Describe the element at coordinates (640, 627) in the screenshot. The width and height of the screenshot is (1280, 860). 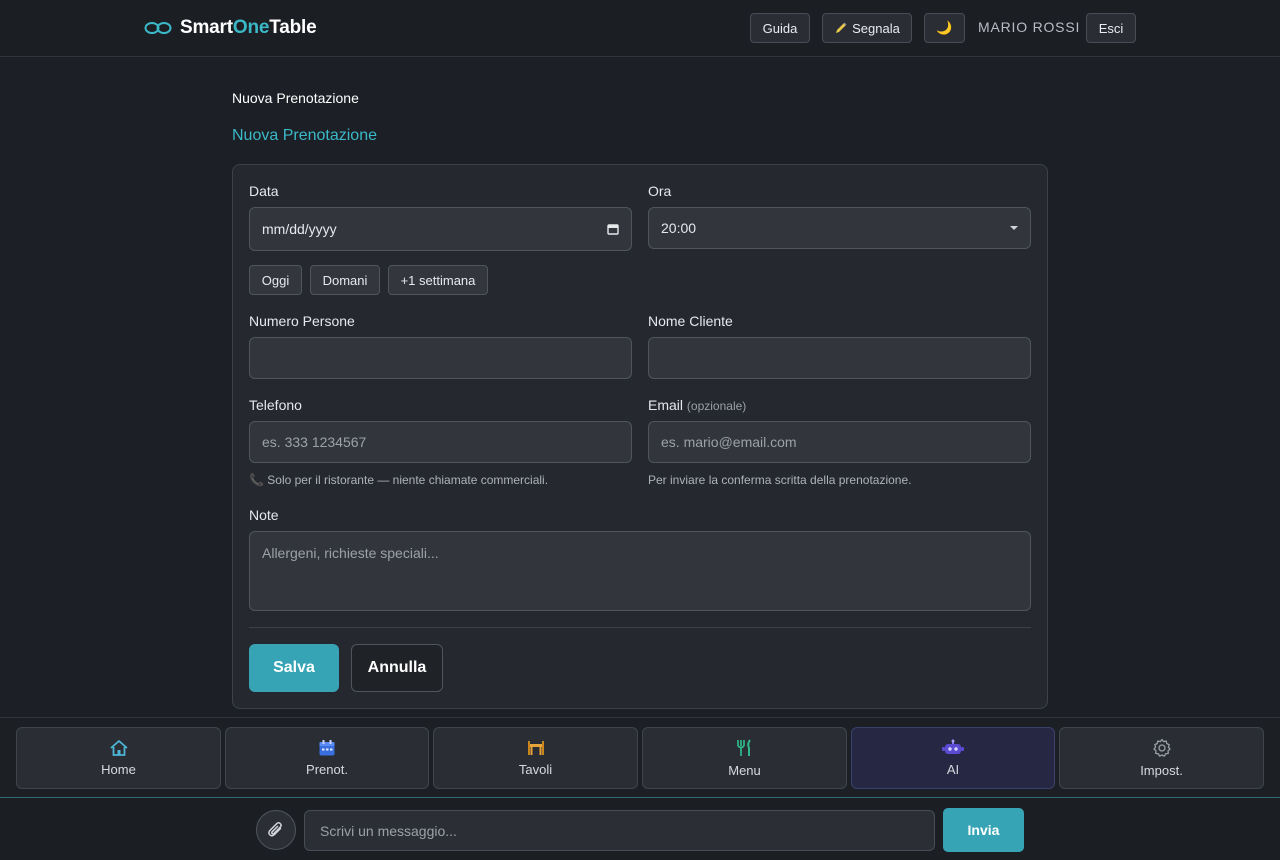
I see `form-divider` at that location.